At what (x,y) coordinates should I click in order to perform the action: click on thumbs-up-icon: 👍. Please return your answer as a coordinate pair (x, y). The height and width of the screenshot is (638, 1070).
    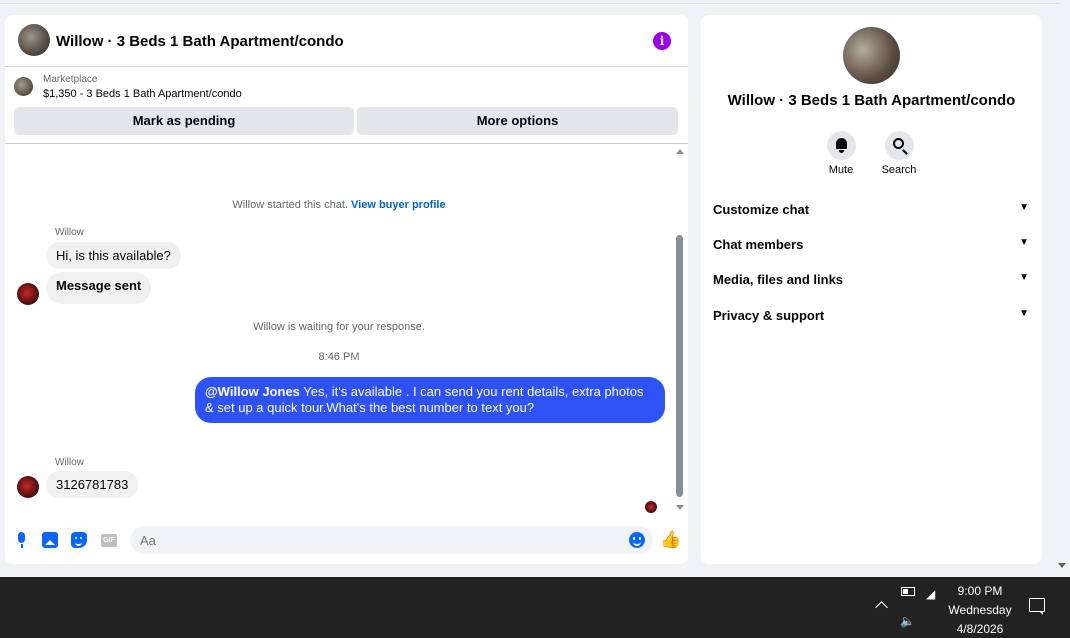
    Looking at the image, I should click on (670, 540).